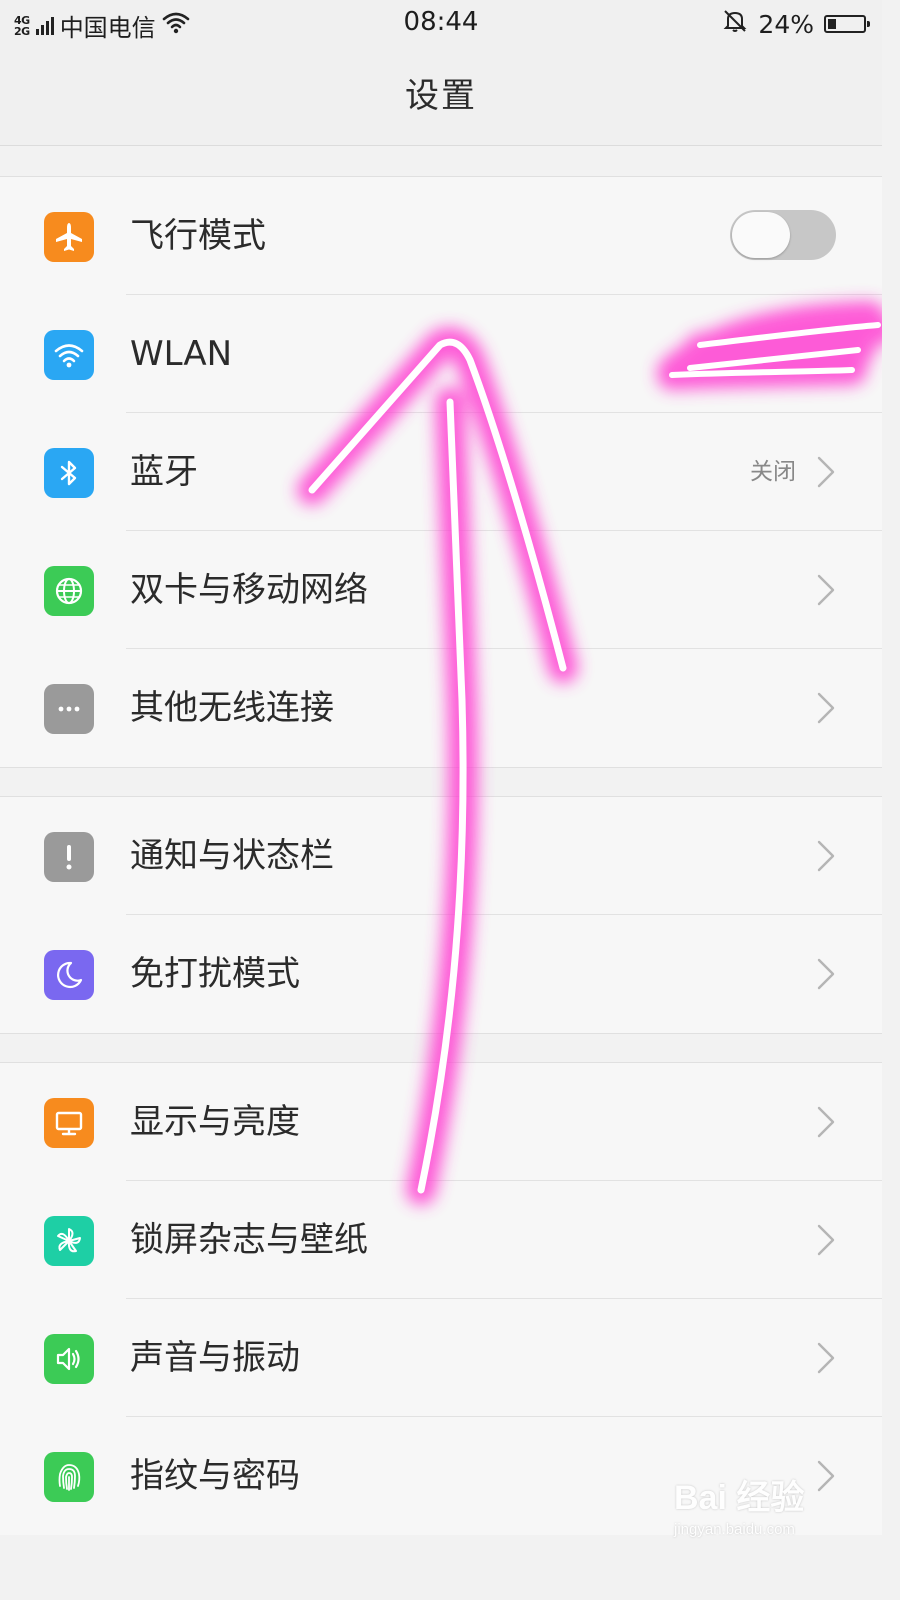  I want to click on settings-item-do-not-disturb: 免打扰模式, so click(441, 974).